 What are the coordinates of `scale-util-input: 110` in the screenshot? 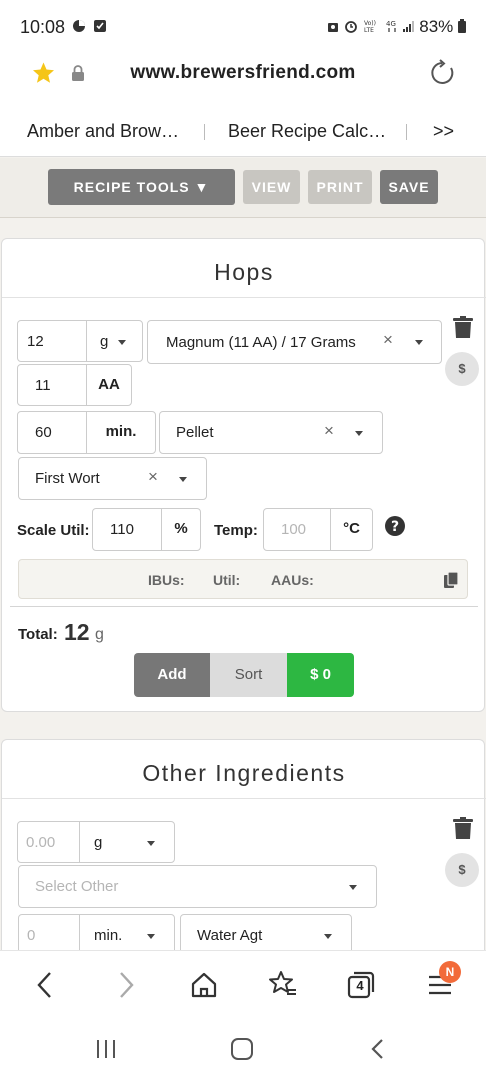 It's located at (127, 529).